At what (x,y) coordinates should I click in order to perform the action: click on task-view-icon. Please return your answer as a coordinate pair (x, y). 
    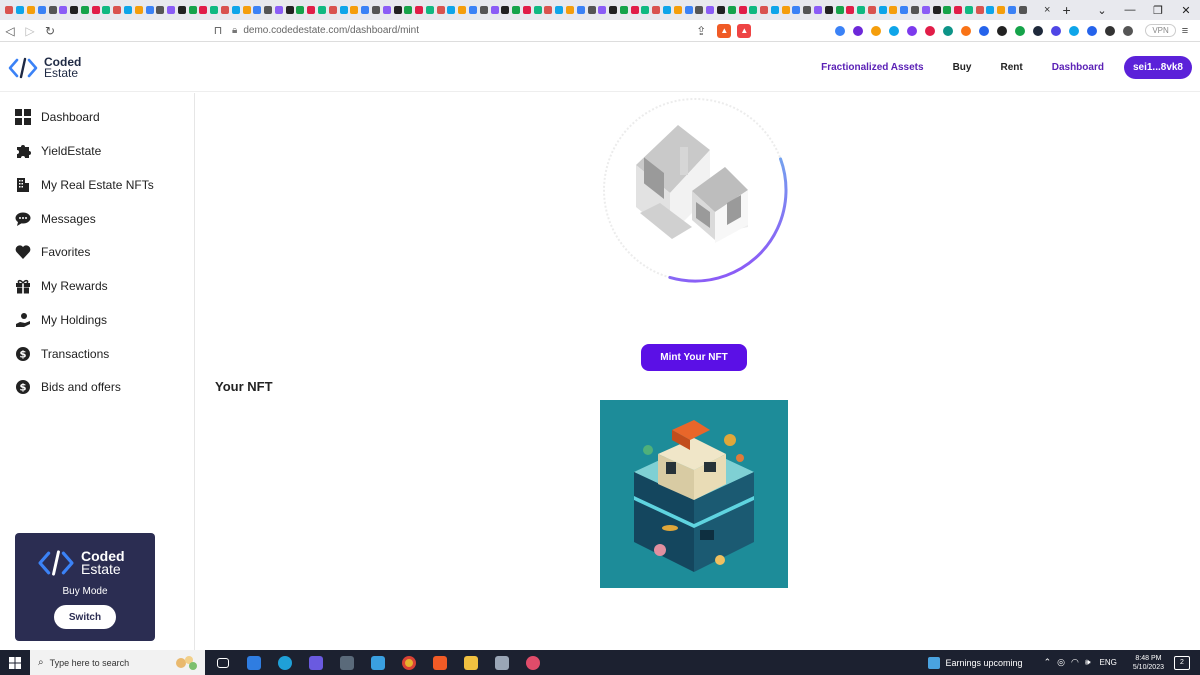
    Looking at the image, I should click on (223, 662).